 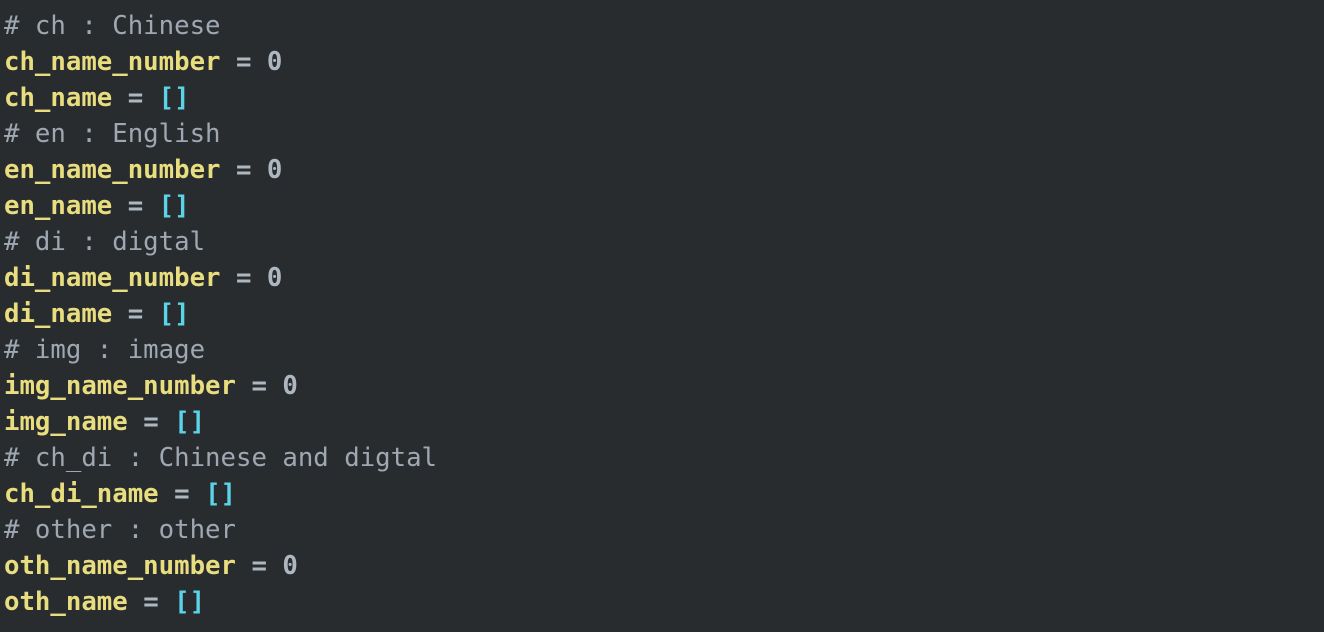 What do you see at coordinates (664, 458) in the screenshot?
I see `code-line: # ch_di : Chinese and digtal` at bounding box center [664, 458].